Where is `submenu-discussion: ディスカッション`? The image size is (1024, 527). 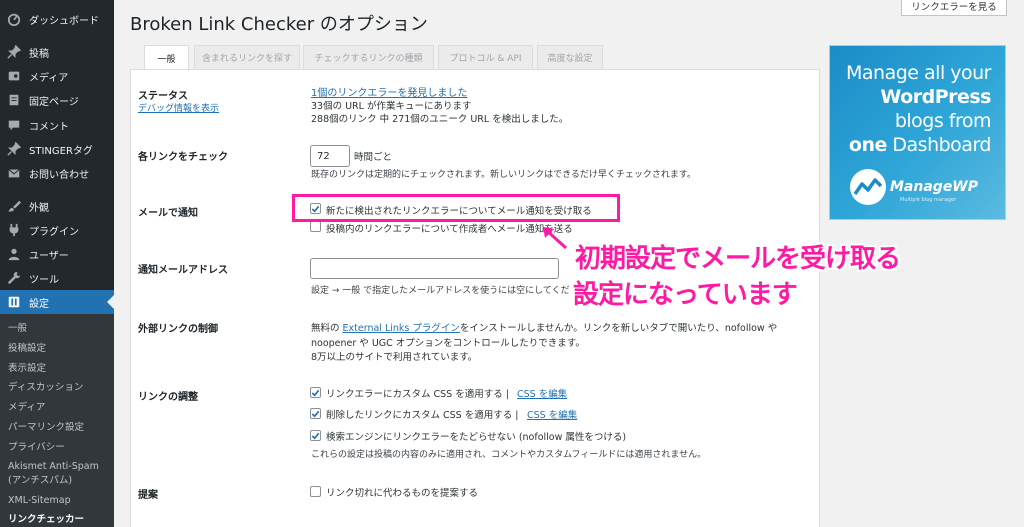
submenu-discussion: ディスカッション is located at coordinates (60, 388).